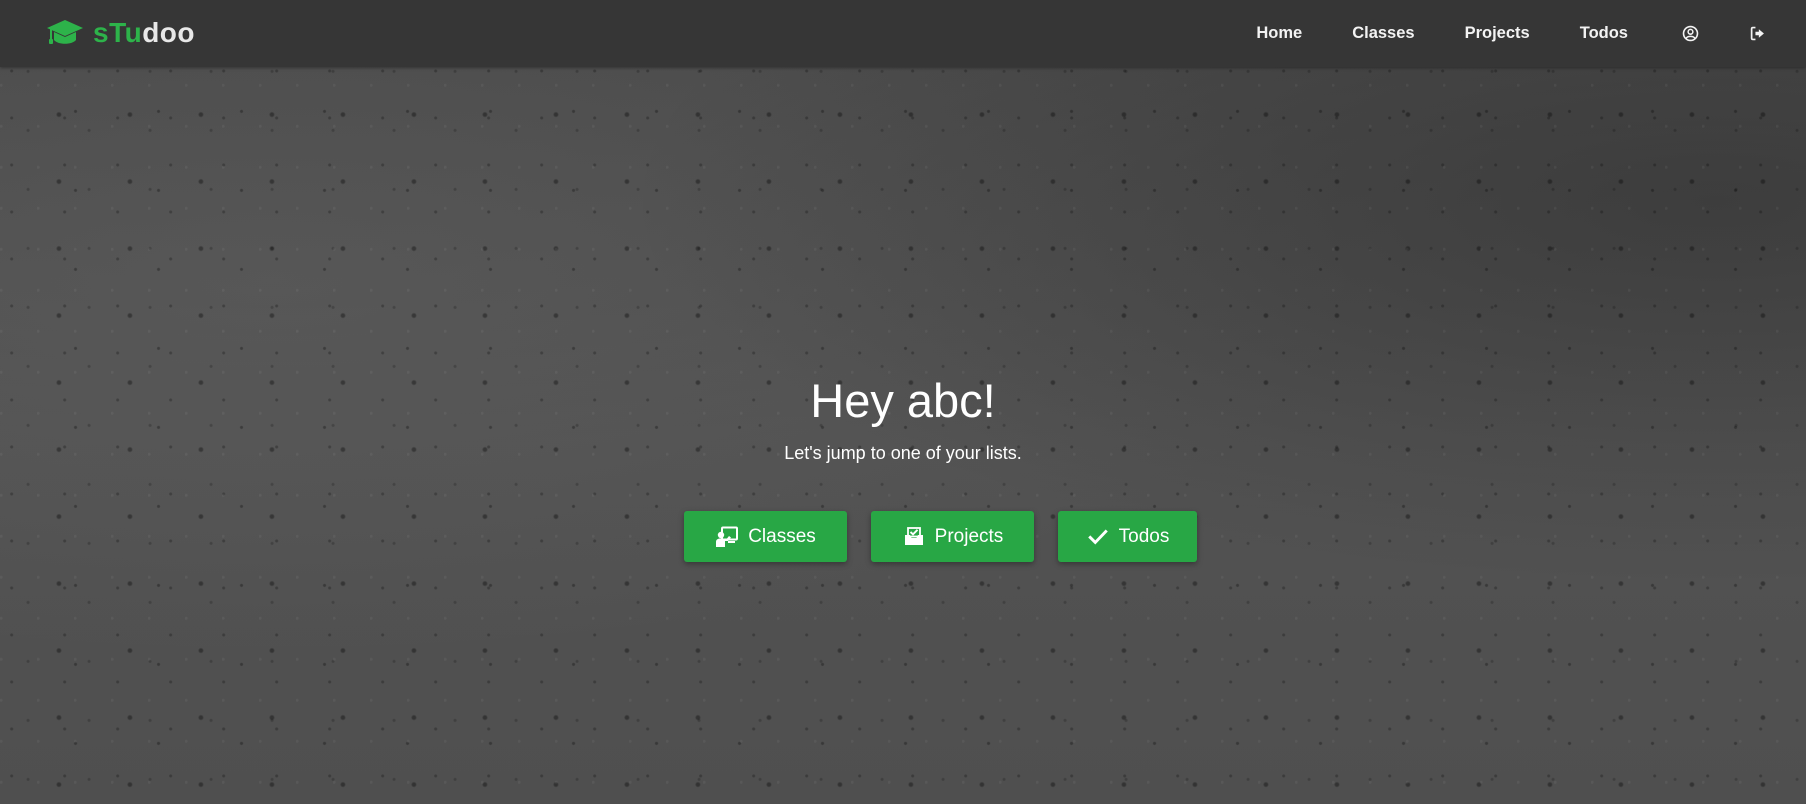 The width and height of the screenshot is (1806, 804). I want to click on brand-logo: sTudoo, so click(120, 33).